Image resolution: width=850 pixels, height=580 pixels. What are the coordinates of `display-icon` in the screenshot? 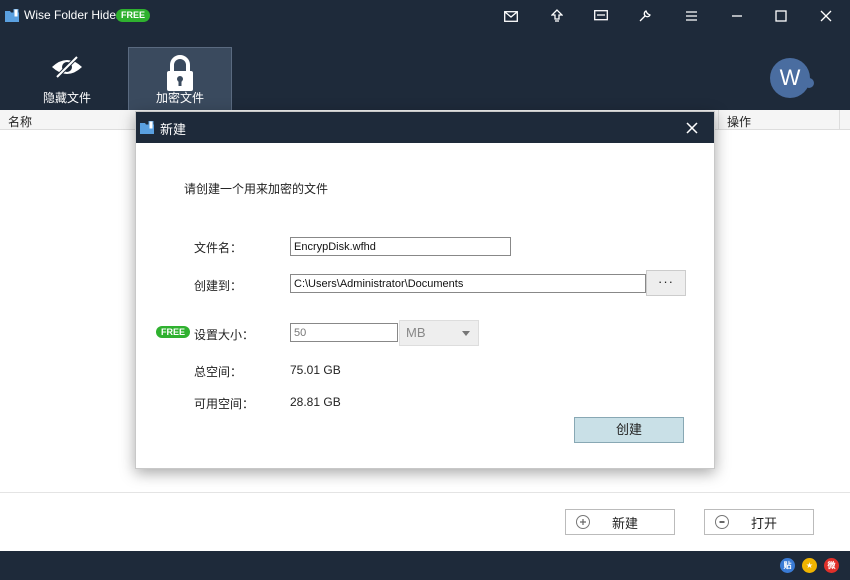 It's located at (601, 16).